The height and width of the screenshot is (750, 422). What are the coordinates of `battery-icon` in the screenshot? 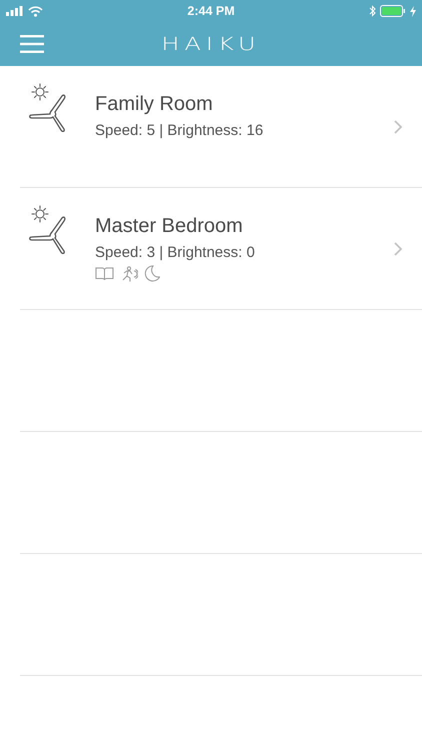 It's located at (393, 11).